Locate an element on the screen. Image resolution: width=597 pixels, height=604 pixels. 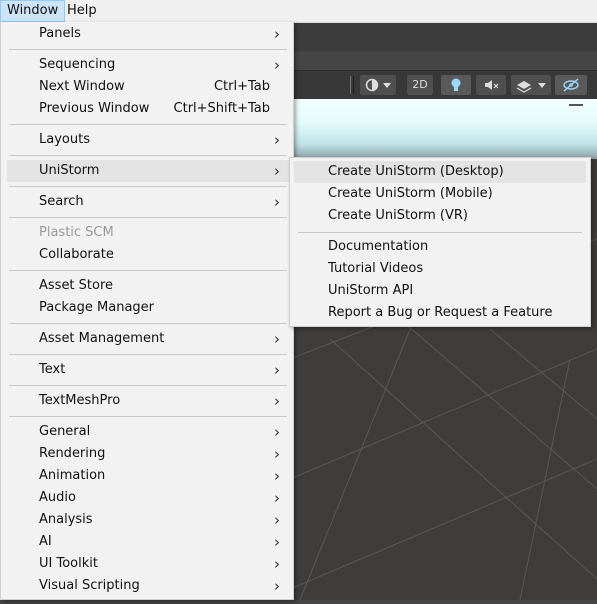
visibility-toggle-button is located at coordinates (571, 85).